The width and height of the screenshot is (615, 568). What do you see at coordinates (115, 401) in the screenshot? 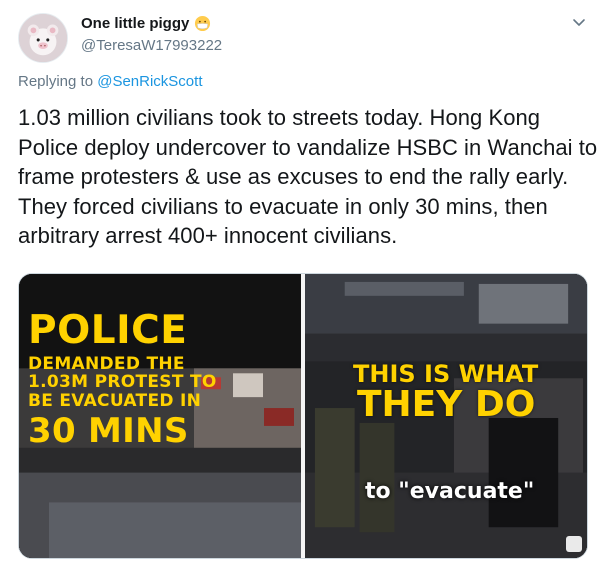
I see `poster-line-3: BE EVACUATED IN` at bounding box center [115, 401].